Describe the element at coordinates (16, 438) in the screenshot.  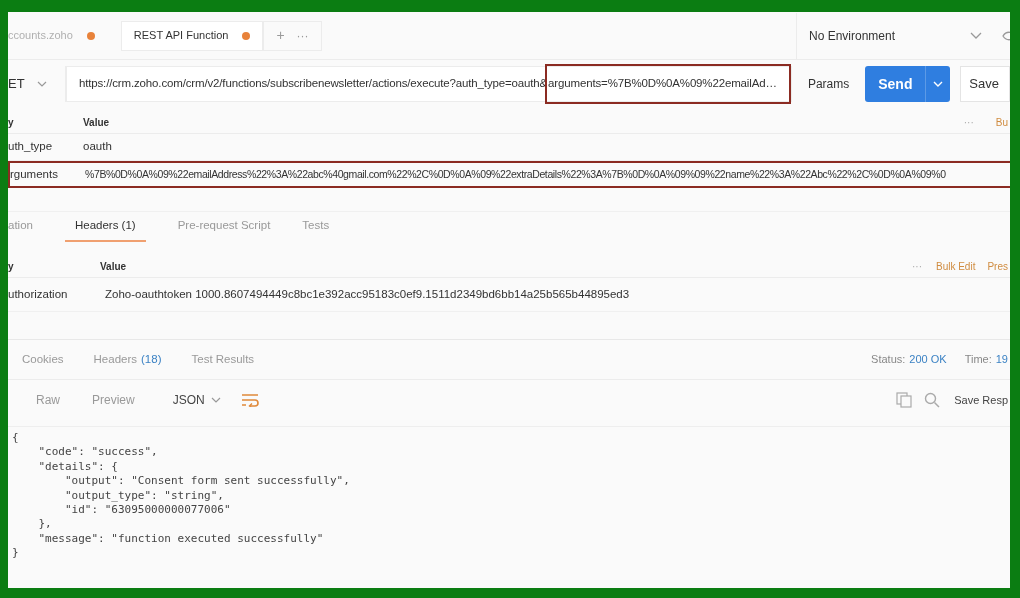
I see `code-line: {` at that location.